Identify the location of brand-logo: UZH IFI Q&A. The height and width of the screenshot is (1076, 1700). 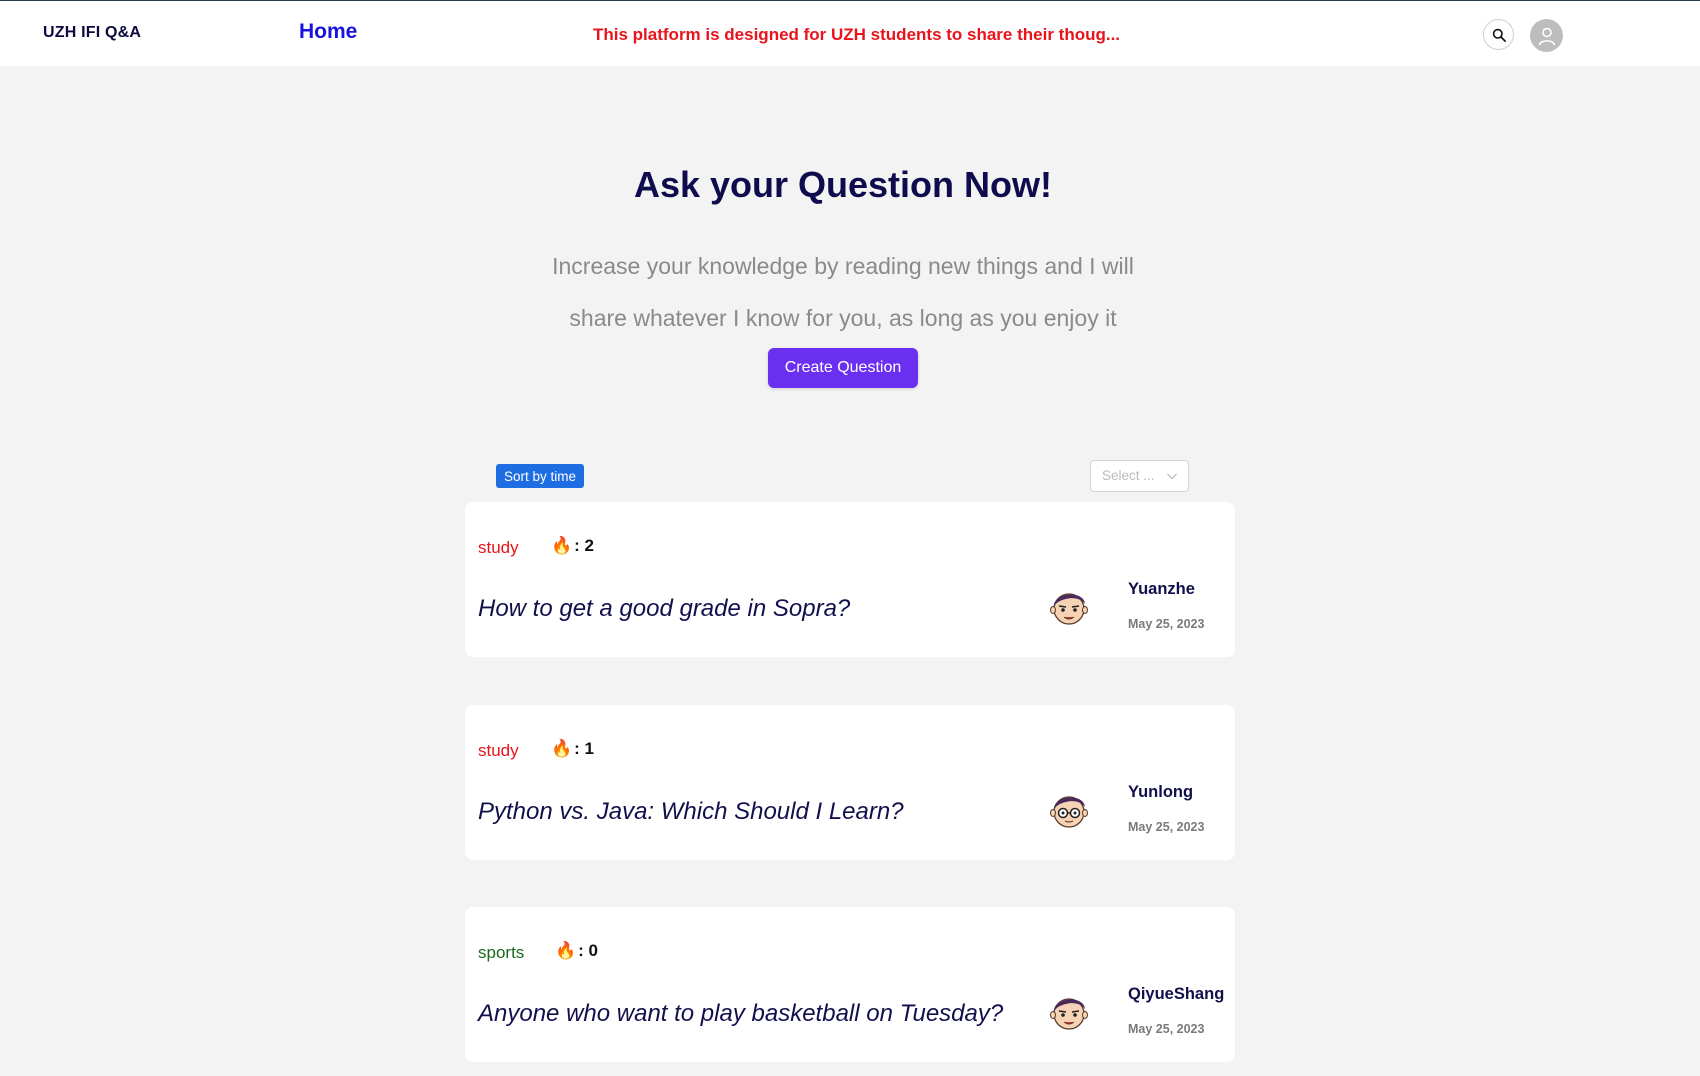
(92, 33).